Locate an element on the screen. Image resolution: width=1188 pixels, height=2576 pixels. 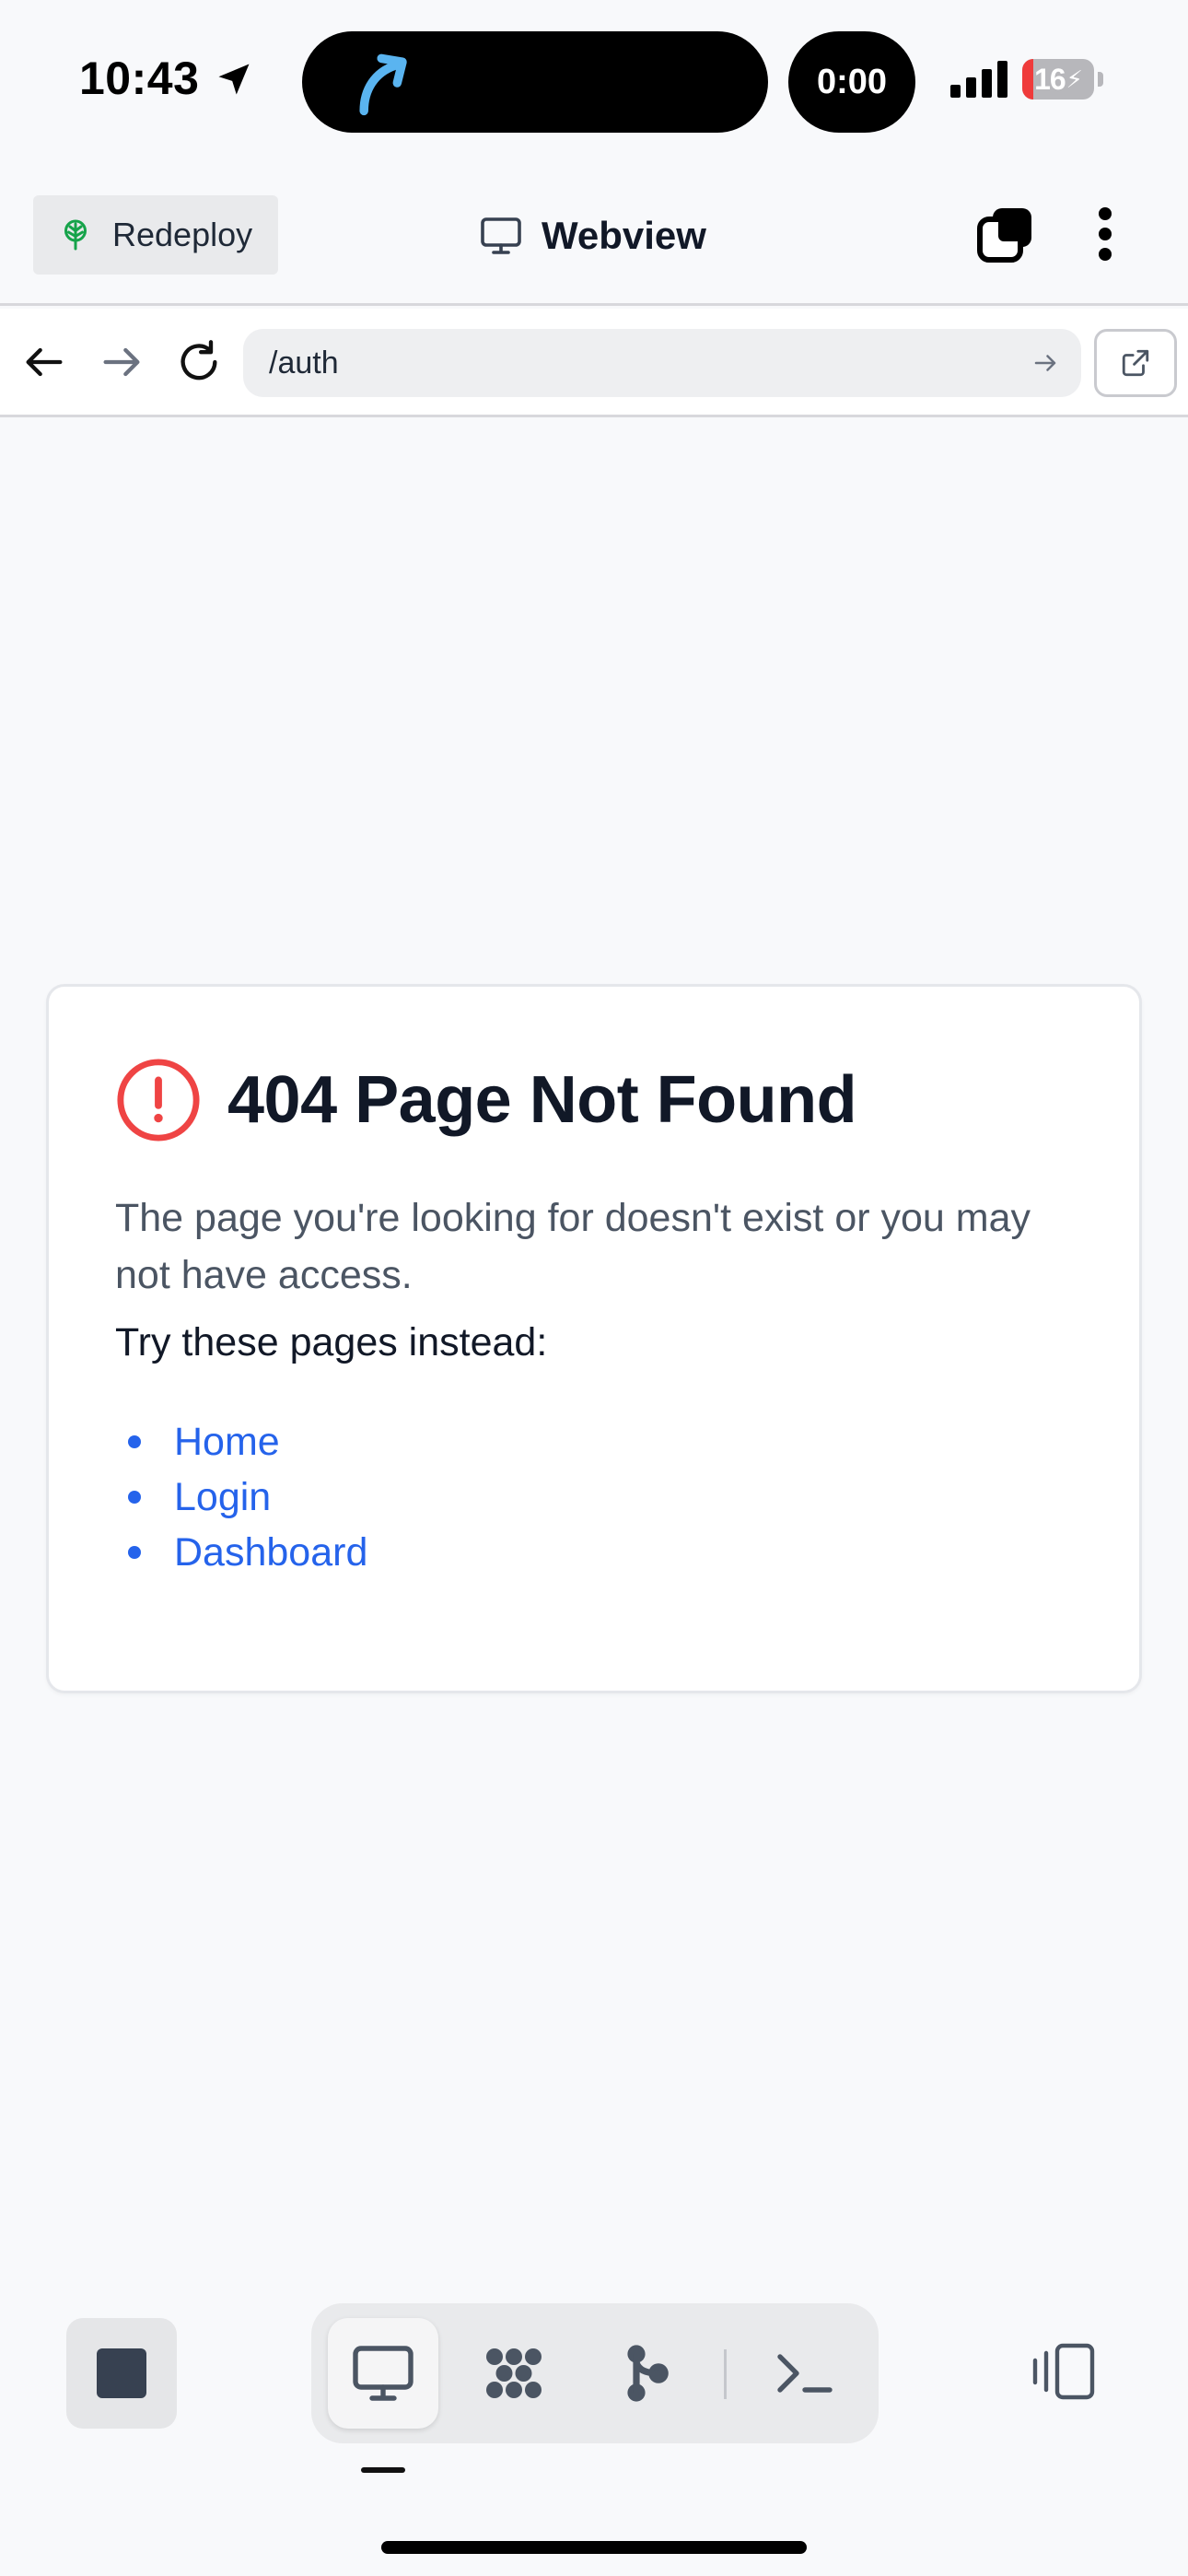
error-title: 404 Page Not Found is located at coordinates (542, 1100).